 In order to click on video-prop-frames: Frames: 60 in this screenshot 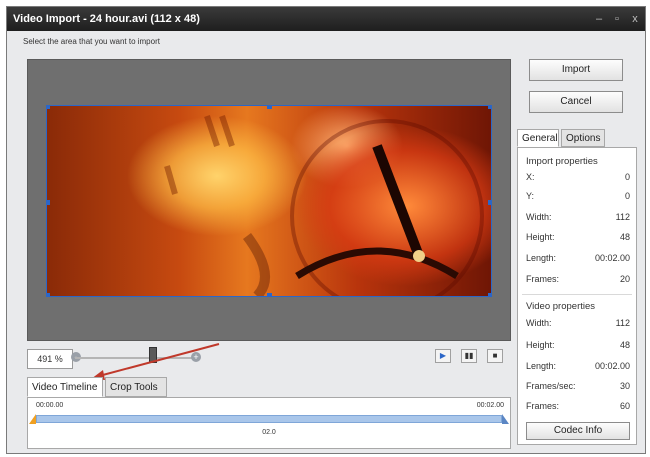, I will do `click(578, 410)`.